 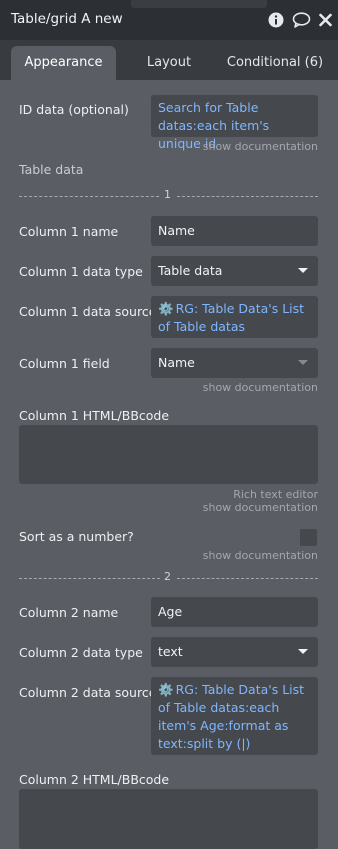 What do you see at coordinates (168, 819) in the screenshot?
I see `column2-html-textarea` at bounding box center [168, 819].